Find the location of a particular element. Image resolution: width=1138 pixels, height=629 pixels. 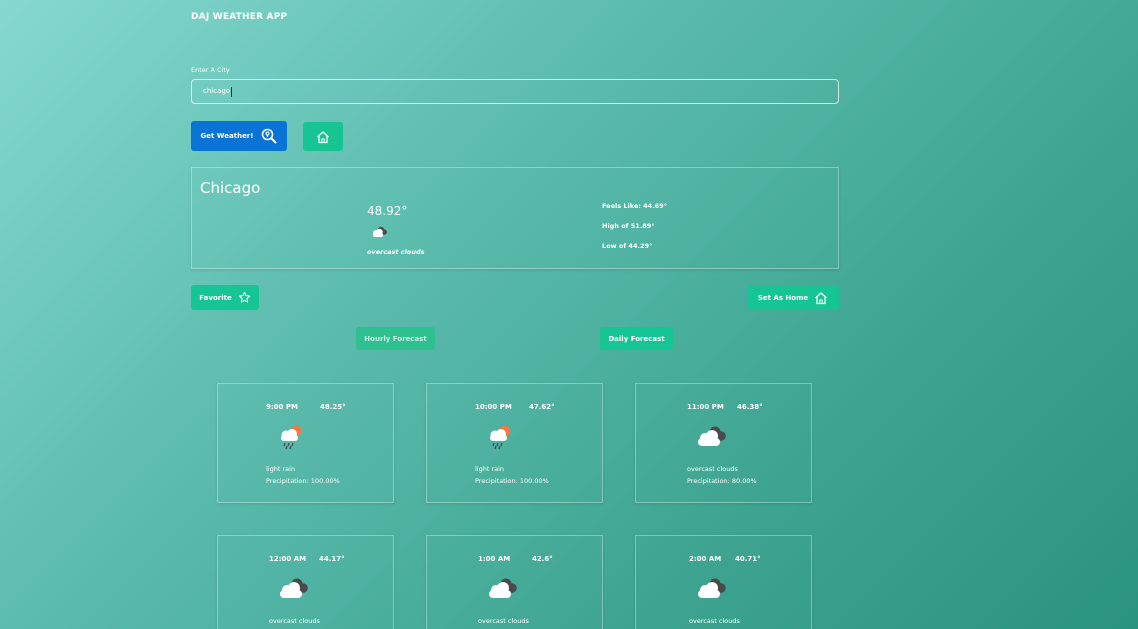

app-title: DAJ WEATHER APP is located at coordinates (239, 17).